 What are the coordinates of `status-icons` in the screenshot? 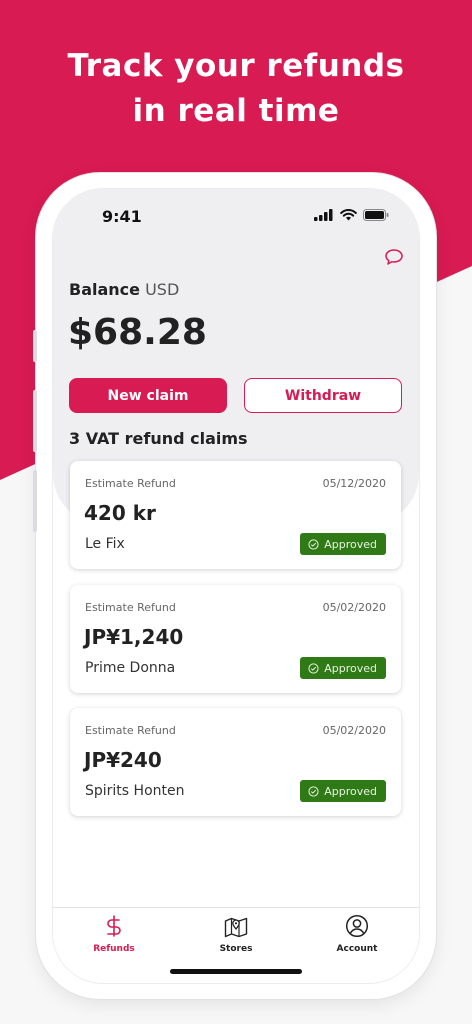 It's located at (351, 215).